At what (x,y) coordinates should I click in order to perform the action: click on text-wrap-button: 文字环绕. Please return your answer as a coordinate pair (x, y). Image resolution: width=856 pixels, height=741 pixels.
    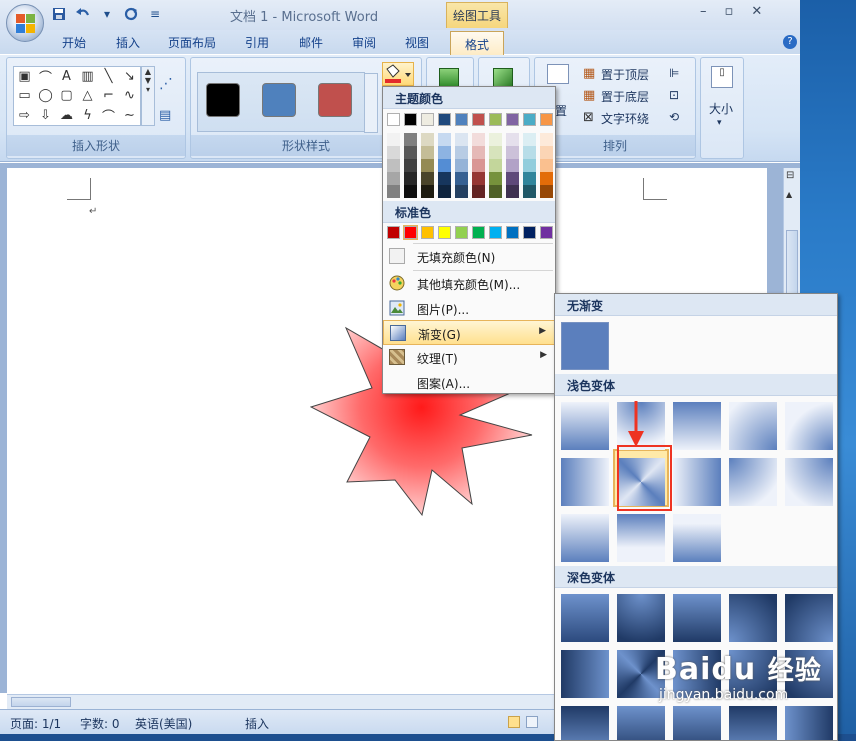
    Looking at the image, I should click on (625, 118).